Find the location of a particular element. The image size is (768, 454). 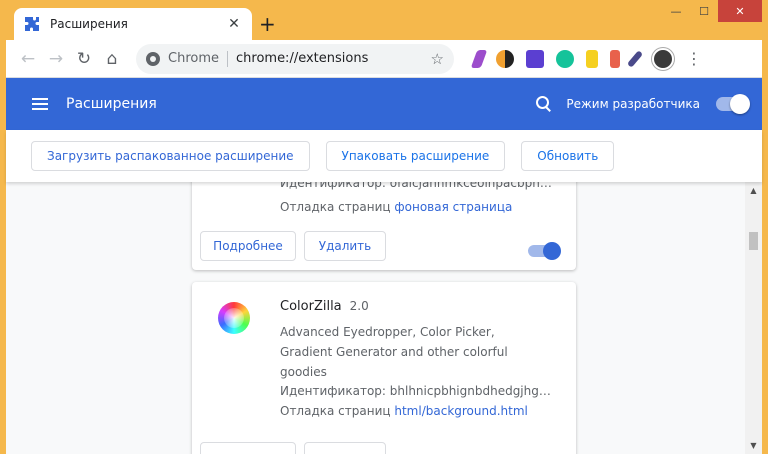

extension-version: 2.0 is located at coordinates (359, 306).